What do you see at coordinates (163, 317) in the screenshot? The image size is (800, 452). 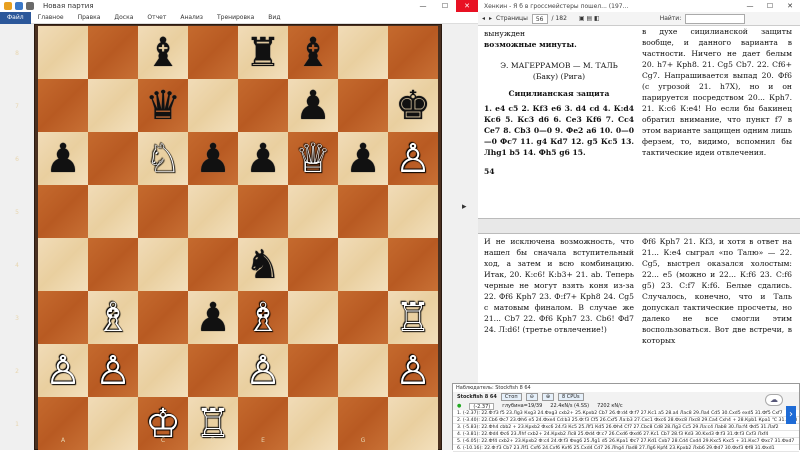 I see `square-c3` at bounding box center [163, 317].